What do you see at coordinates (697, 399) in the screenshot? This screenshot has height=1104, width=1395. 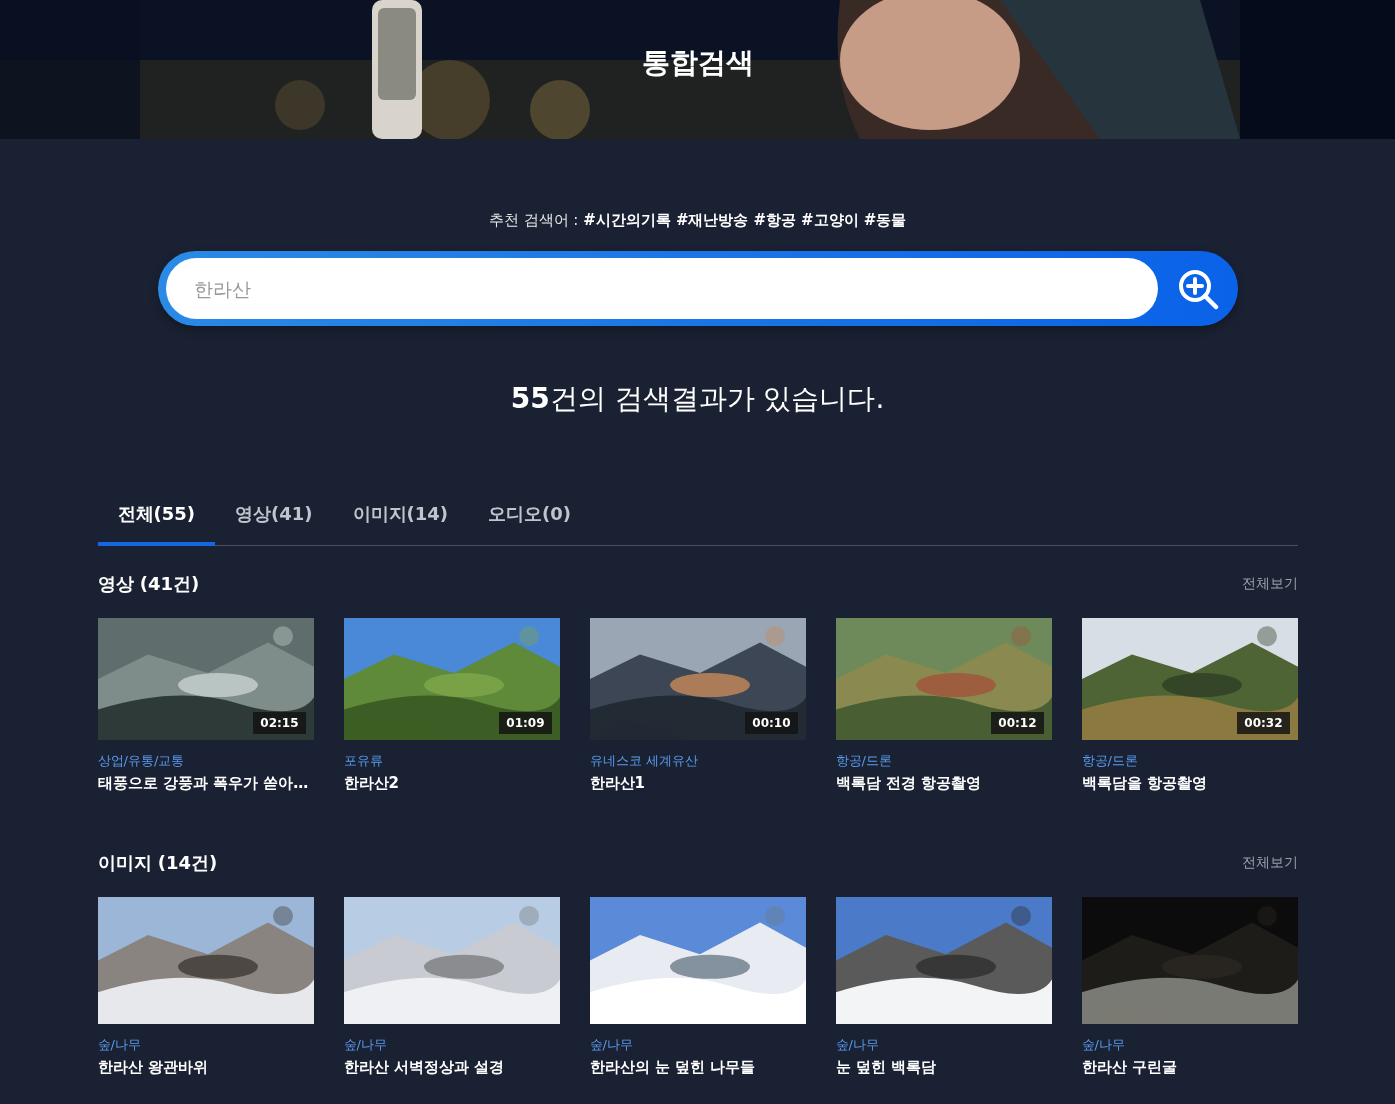 I see `result-summary: 55건의 검색결과가 있습니다.` at bounding box center [697, 399].